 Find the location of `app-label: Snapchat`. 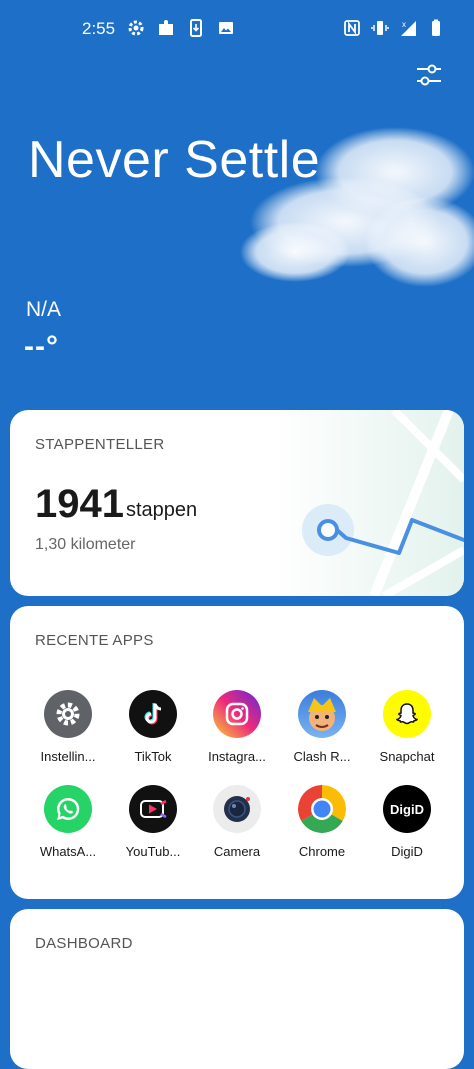

app-label: Snapchat is located at coordinates (407, 756).